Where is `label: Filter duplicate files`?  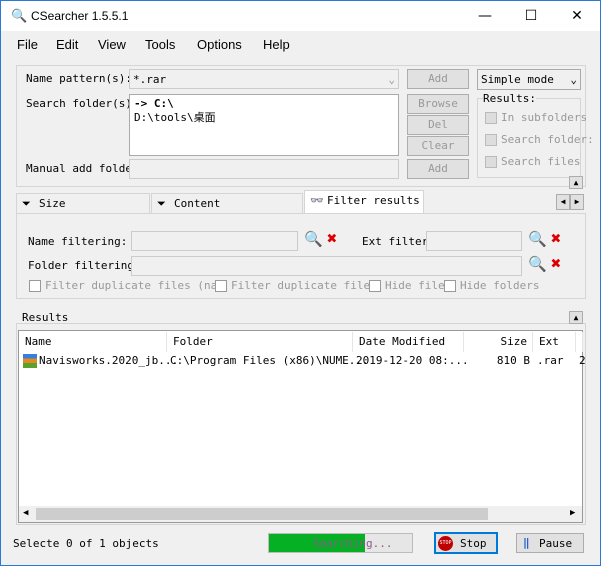 label: Filter duplicate files is located at coordinates (304, 285).